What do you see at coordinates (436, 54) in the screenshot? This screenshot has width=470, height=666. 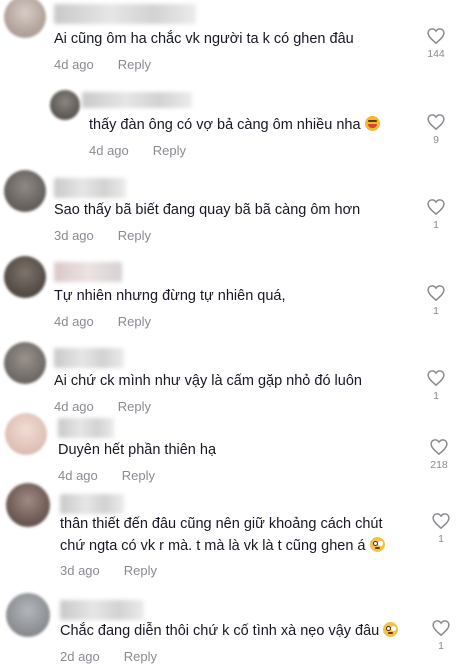 I see `like-count: 144` at bounding box center [436, 54].